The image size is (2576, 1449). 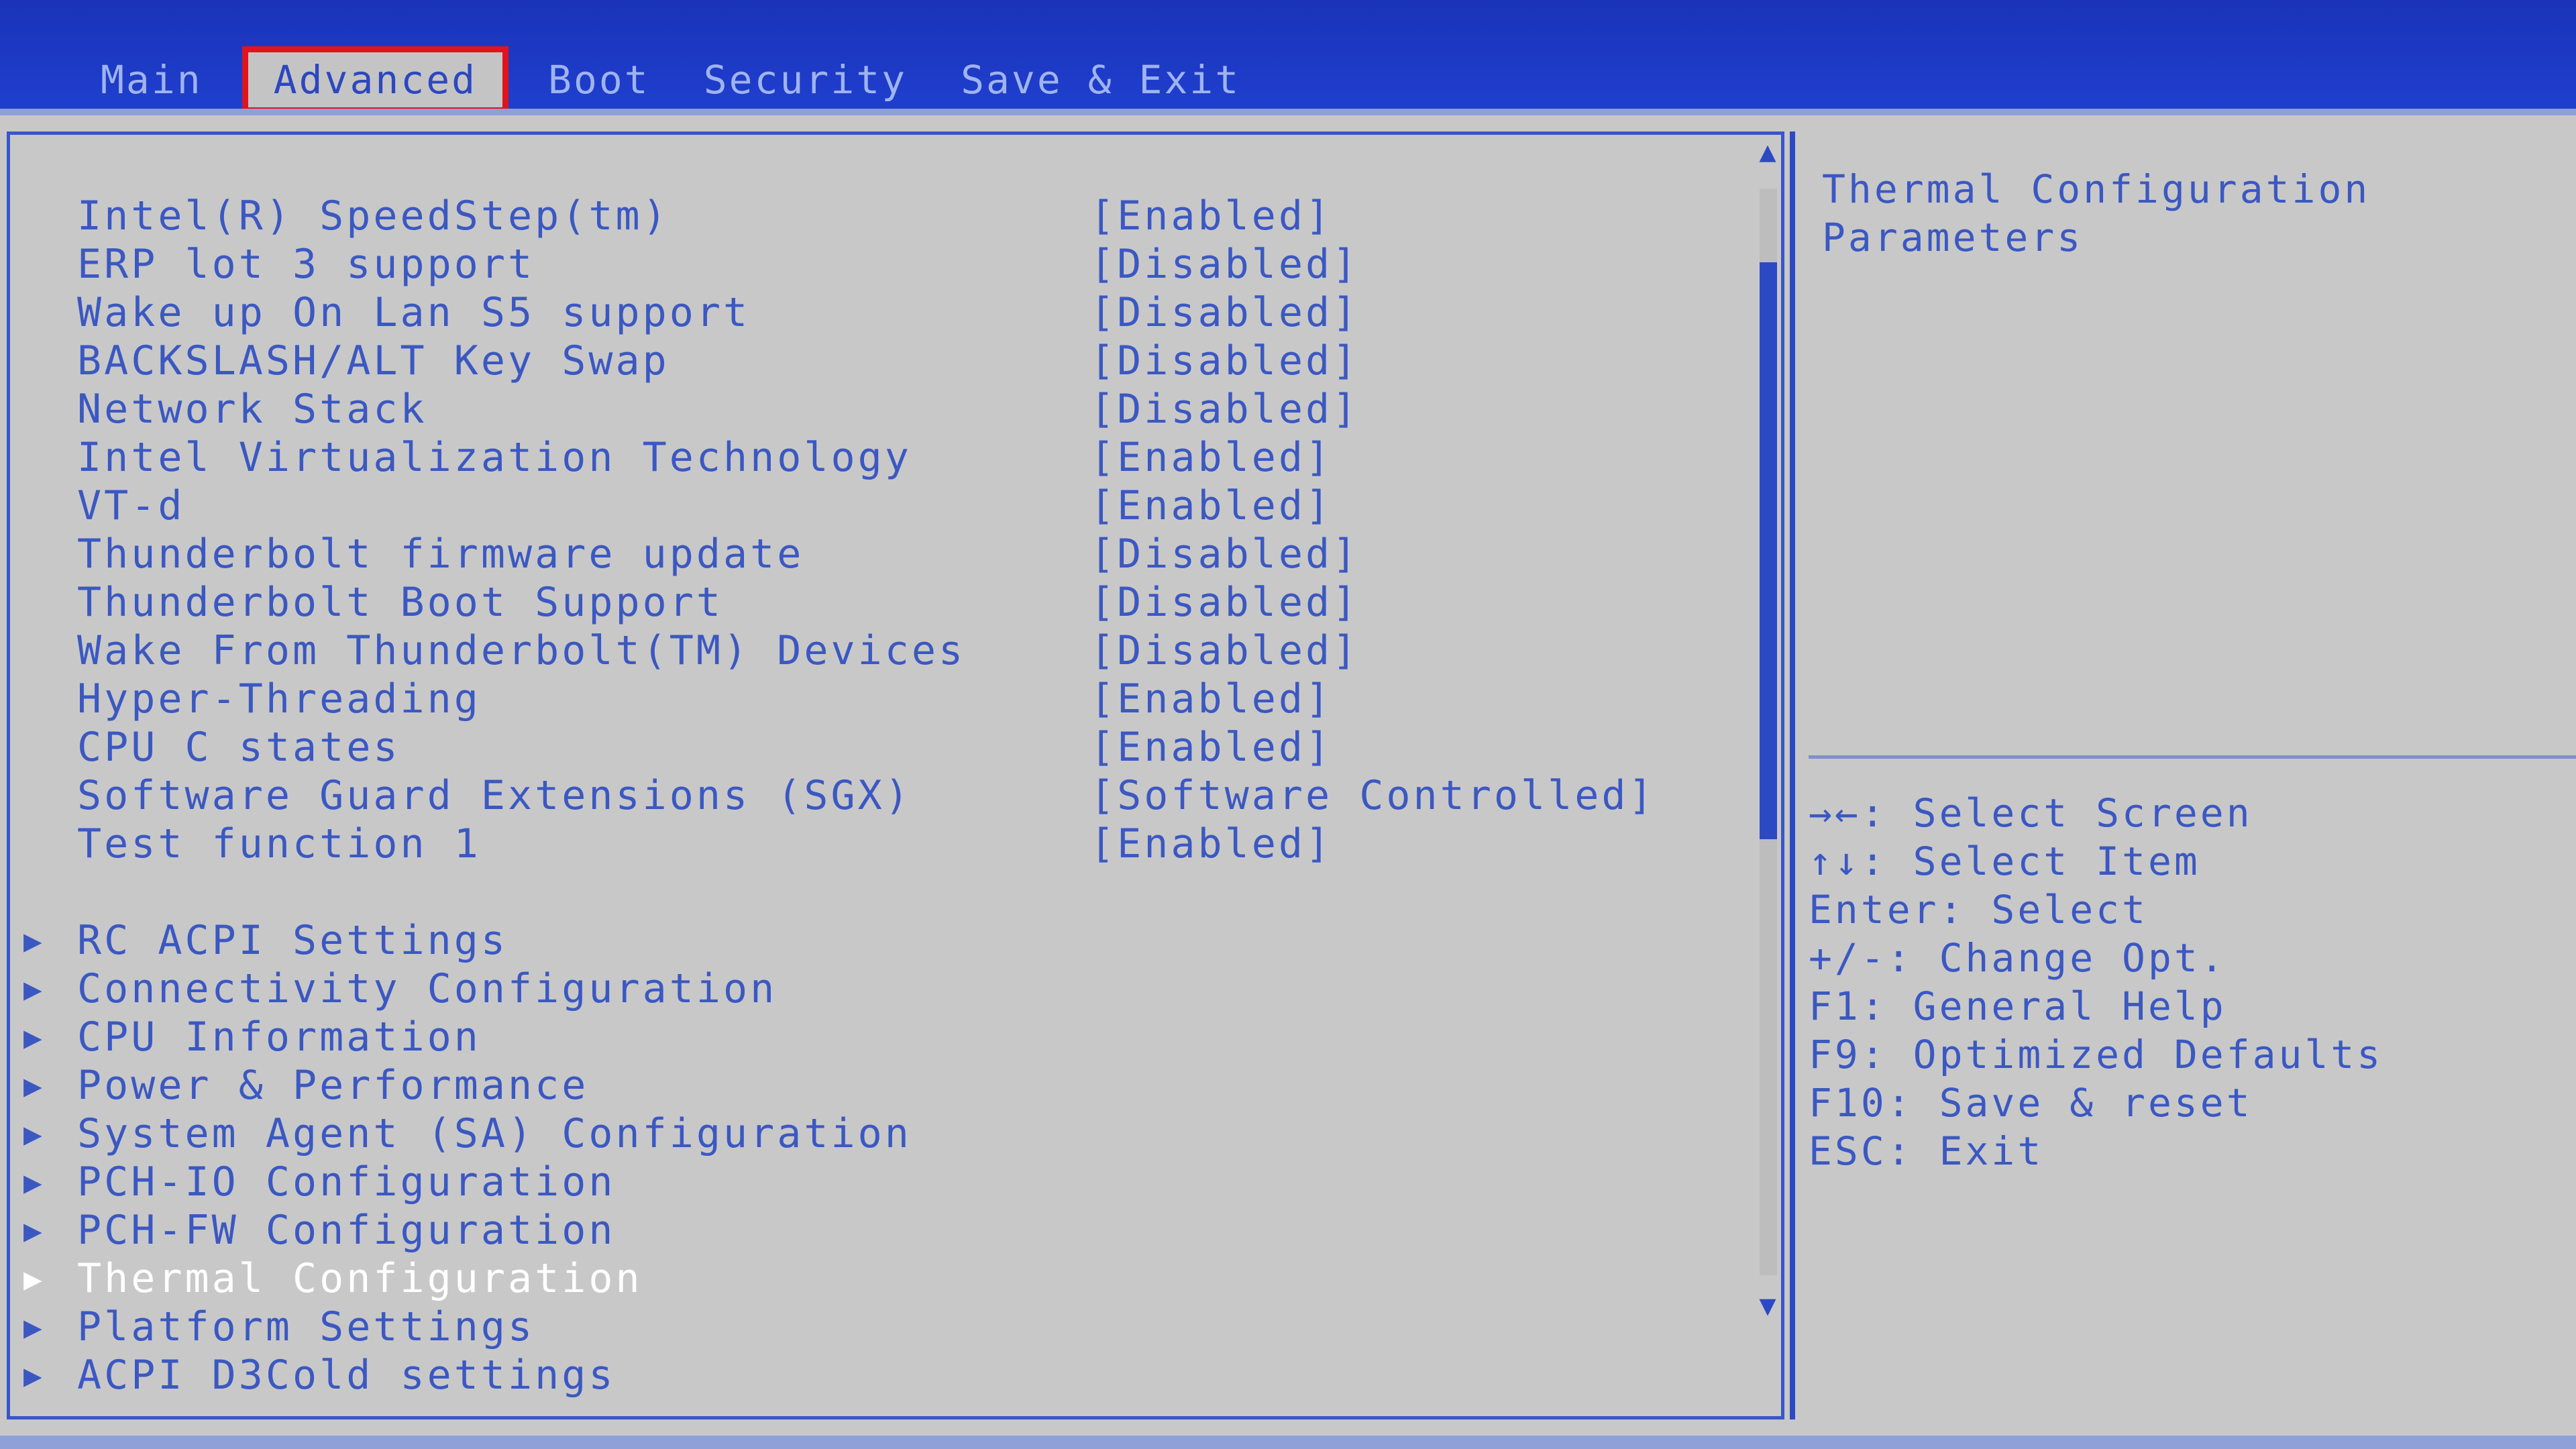 I want to click on setting-row-thunderbolt-boot: Thunderbolt Boot Support [Disabled], so click(x=718, y=602).